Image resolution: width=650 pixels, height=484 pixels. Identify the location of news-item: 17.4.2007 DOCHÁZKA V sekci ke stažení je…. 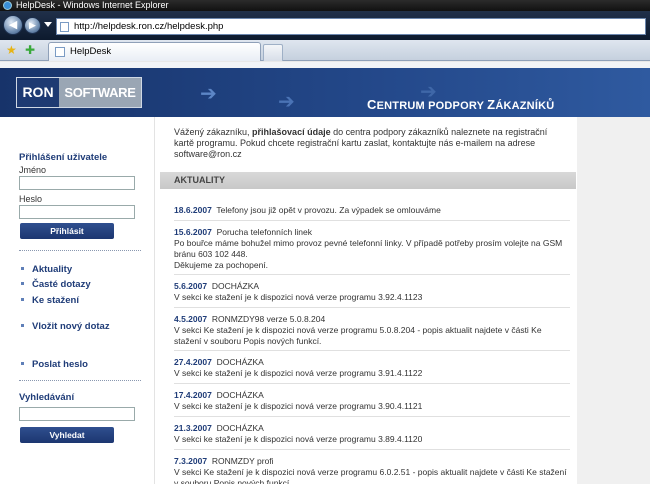
(372, 401).